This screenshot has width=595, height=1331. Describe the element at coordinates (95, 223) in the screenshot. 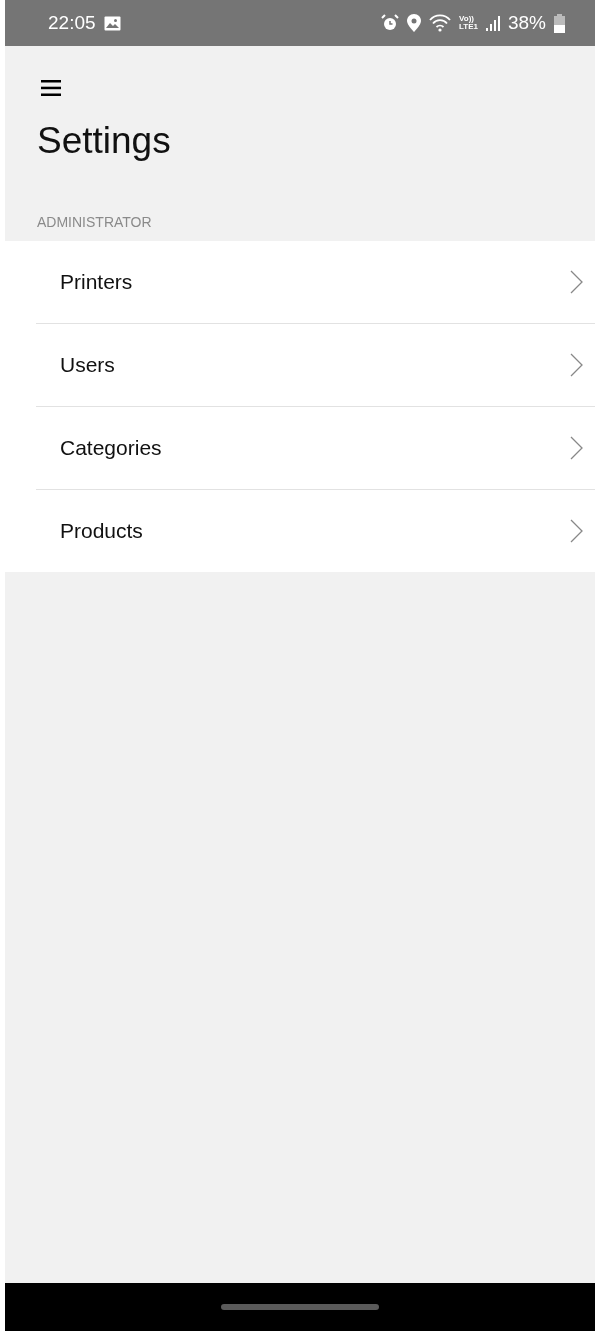

I see `section-header: ADMINISTRATOR` at that location.